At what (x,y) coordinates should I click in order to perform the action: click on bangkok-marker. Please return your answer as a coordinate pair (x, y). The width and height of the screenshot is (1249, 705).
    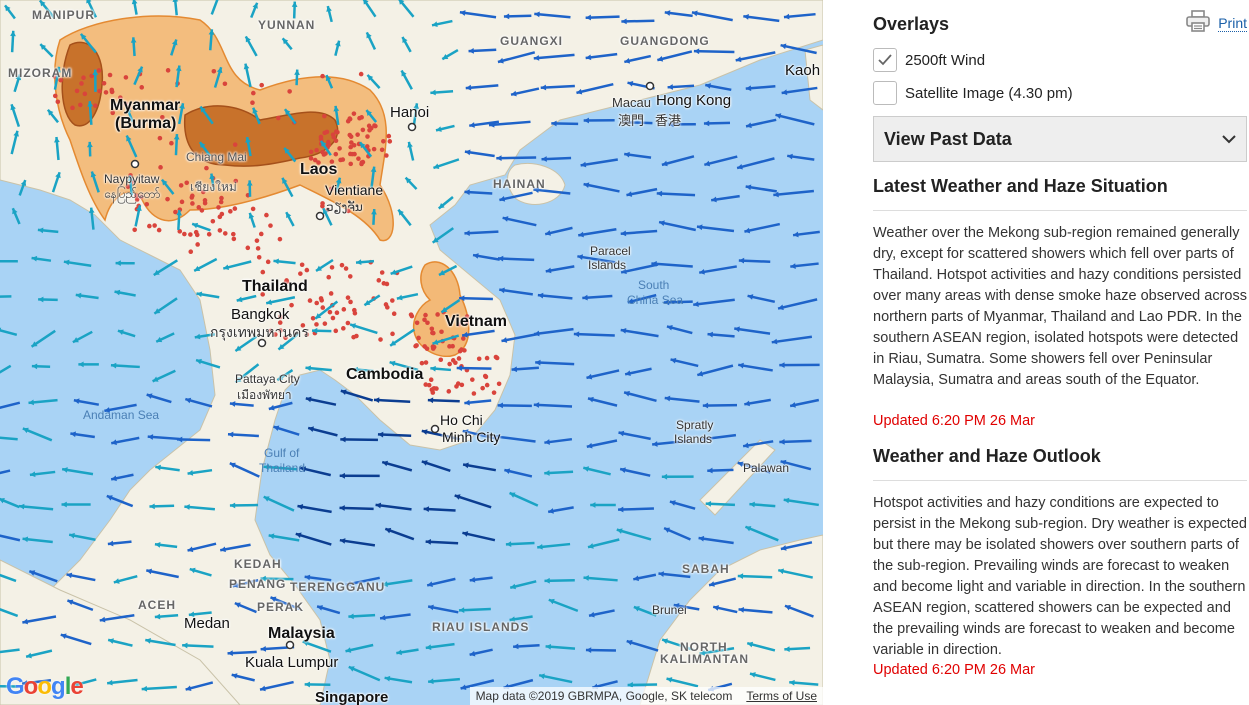
    Looking at the image, I should click on (262, 343).